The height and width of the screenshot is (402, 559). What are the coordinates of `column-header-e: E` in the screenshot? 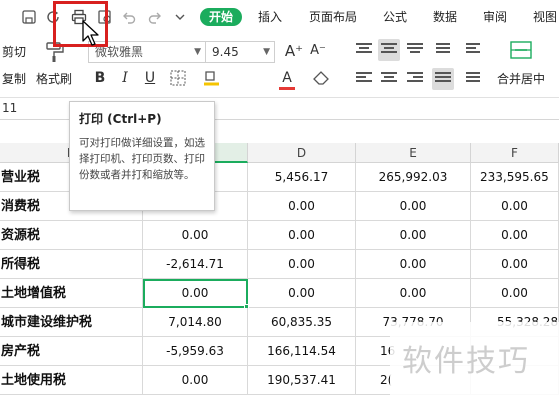 It's located at (413, 153).